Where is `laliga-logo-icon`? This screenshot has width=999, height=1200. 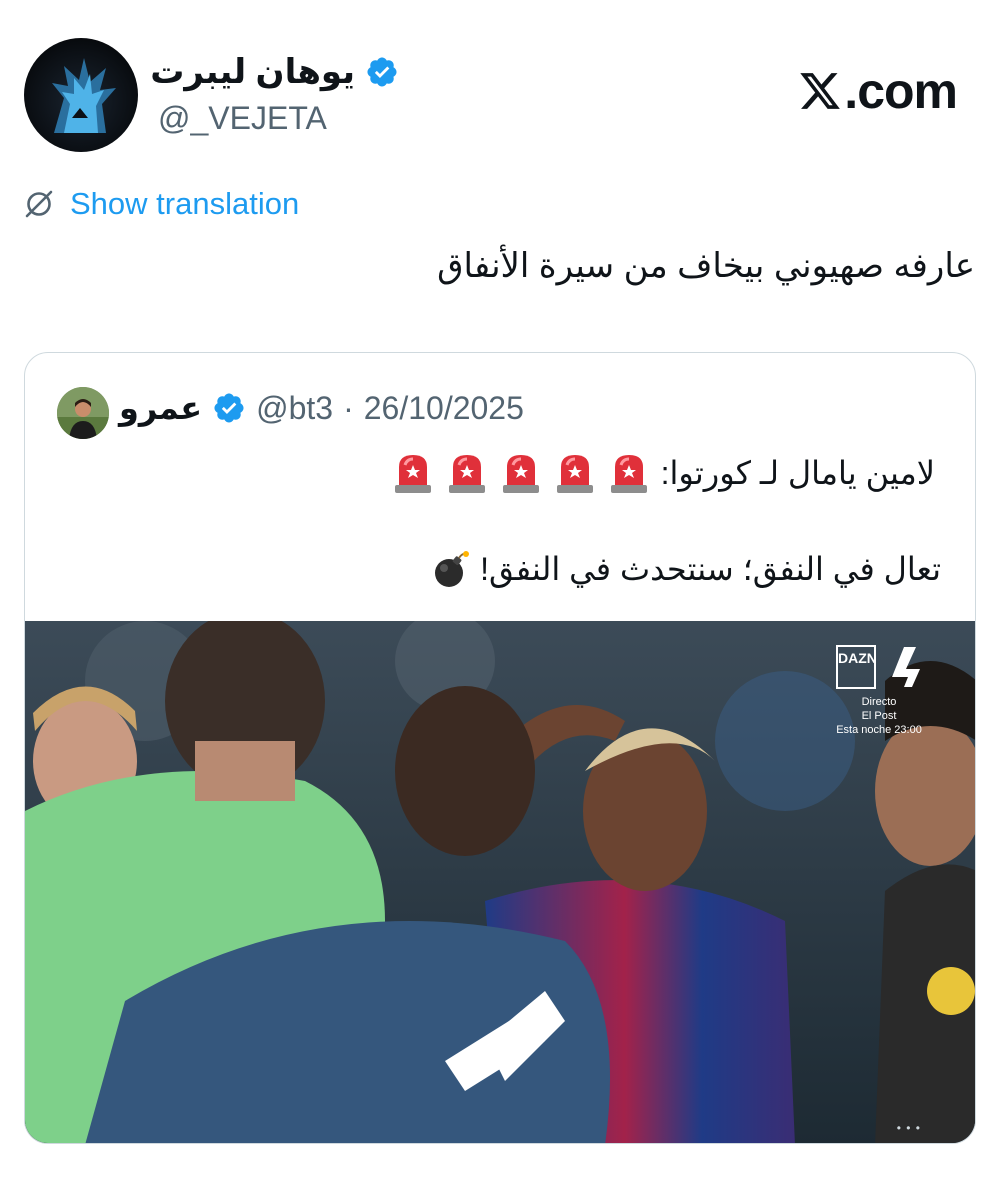 laliga-logo-icon is located at coordinates (906, 667).